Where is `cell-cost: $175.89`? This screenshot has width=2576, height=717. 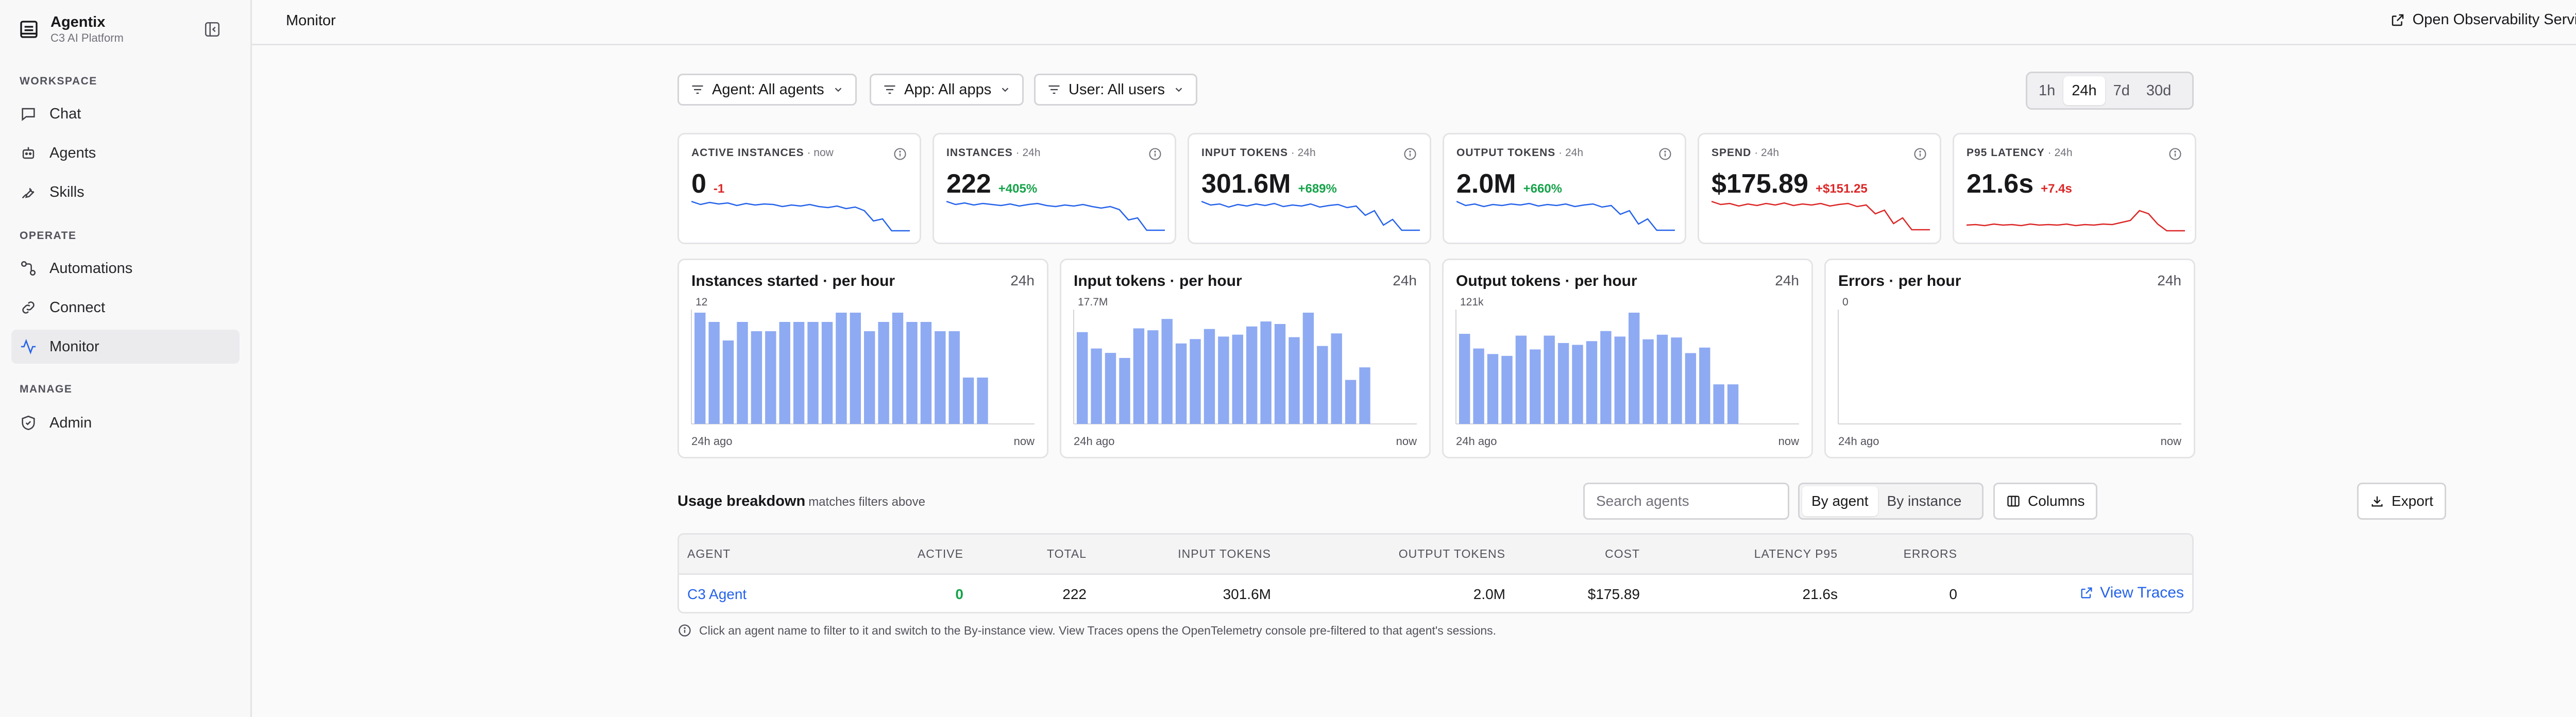
cell-cost: $175.89 is located at coordinates (1613, 594).